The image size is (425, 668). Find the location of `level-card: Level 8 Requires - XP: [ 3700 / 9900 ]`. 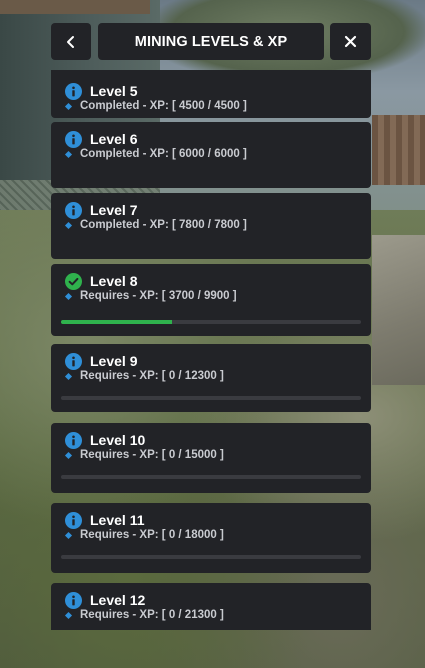

level-card: Level 8 Requires - XP: [ 3700 / 9900 ] is located at coordinates (211, 300).